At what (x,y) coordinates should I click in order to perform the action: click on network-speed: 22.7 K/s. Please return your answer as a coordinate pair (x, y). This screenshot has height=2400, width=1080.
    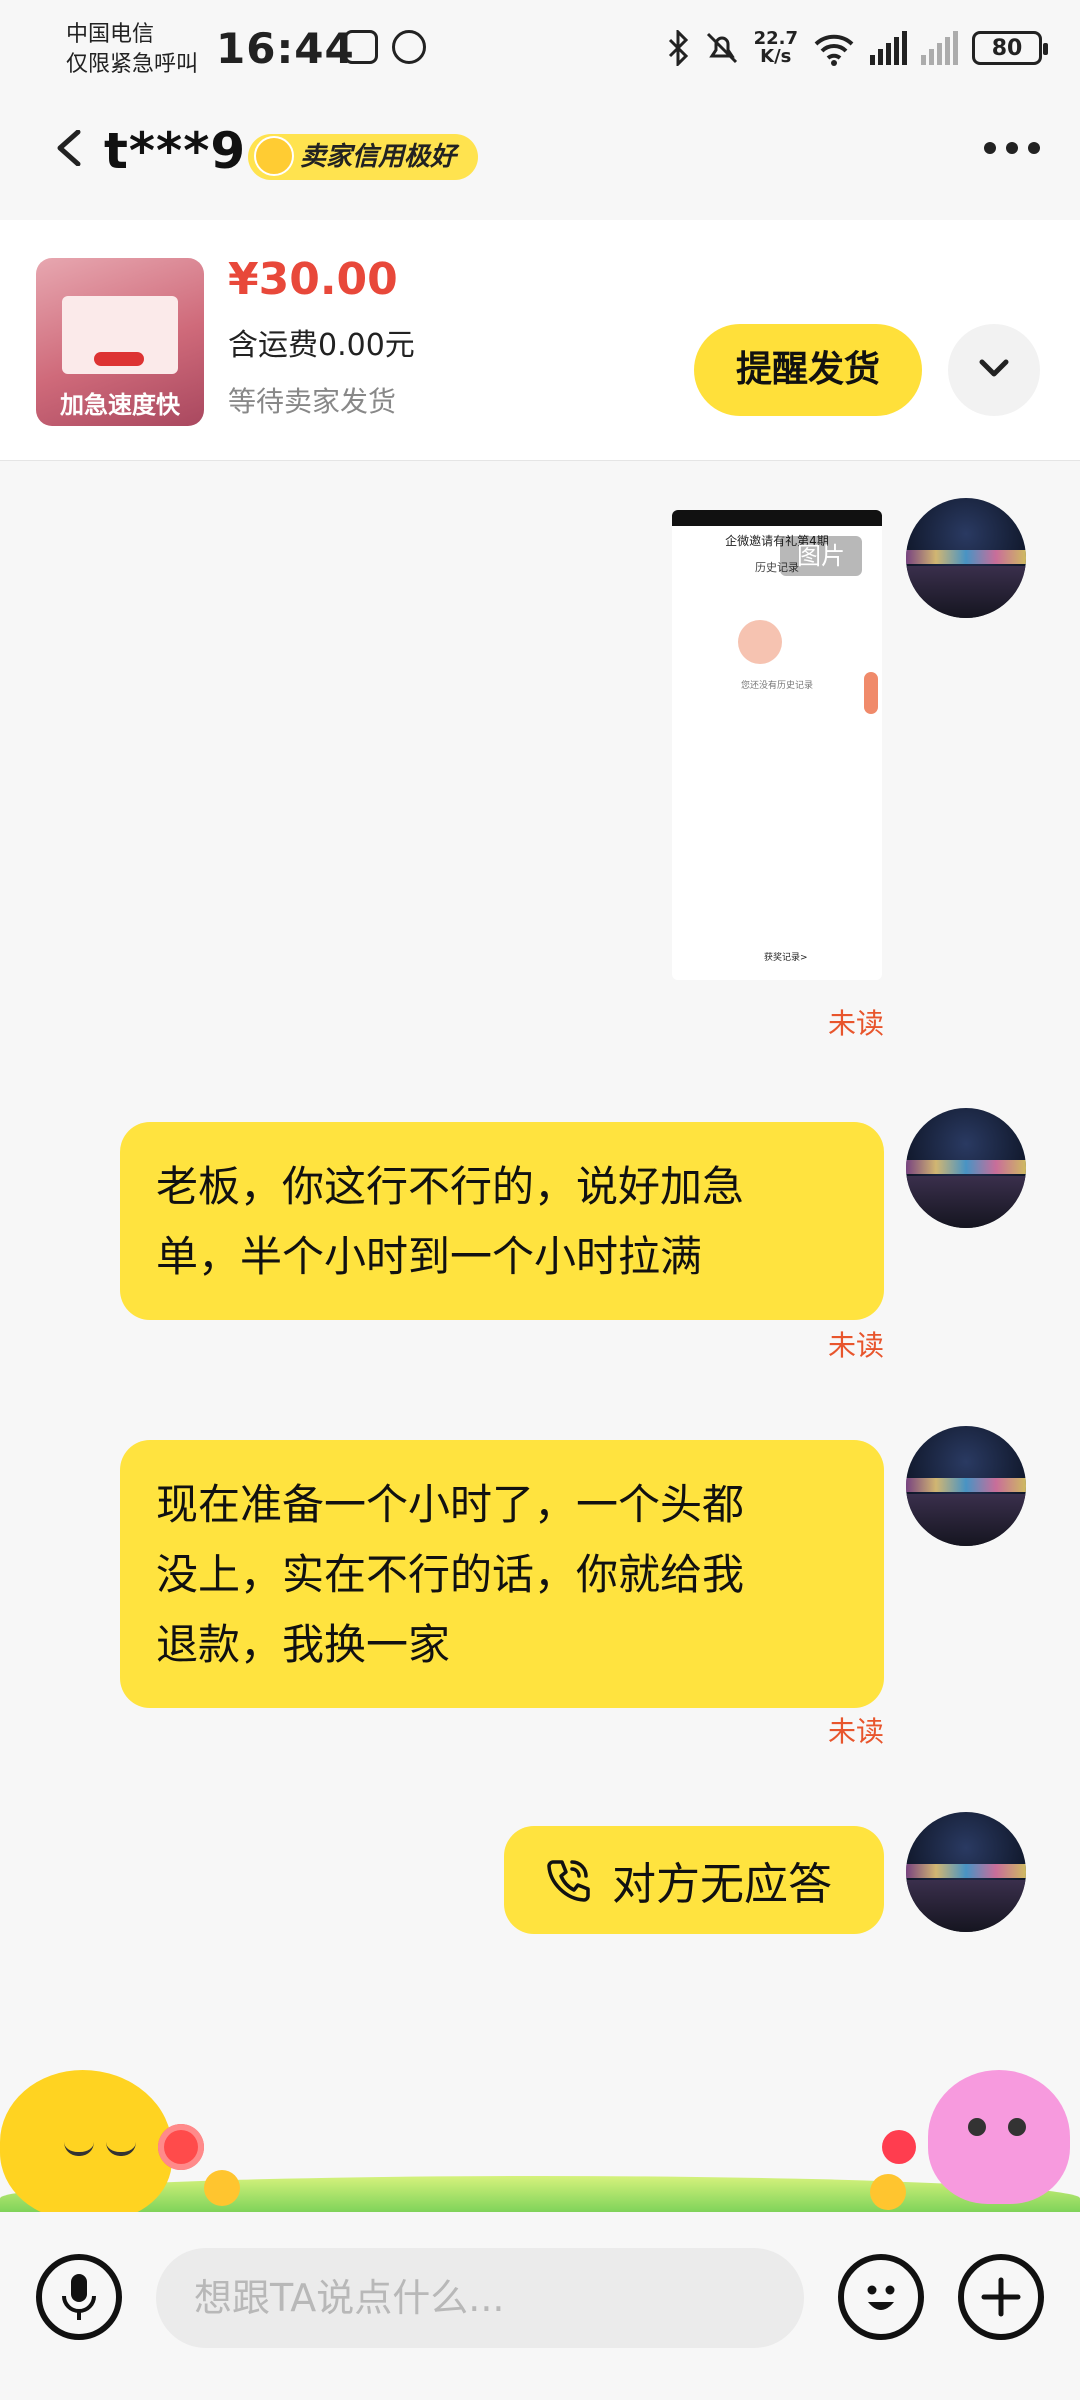
    Looking at the image, I should click on (776, 48).